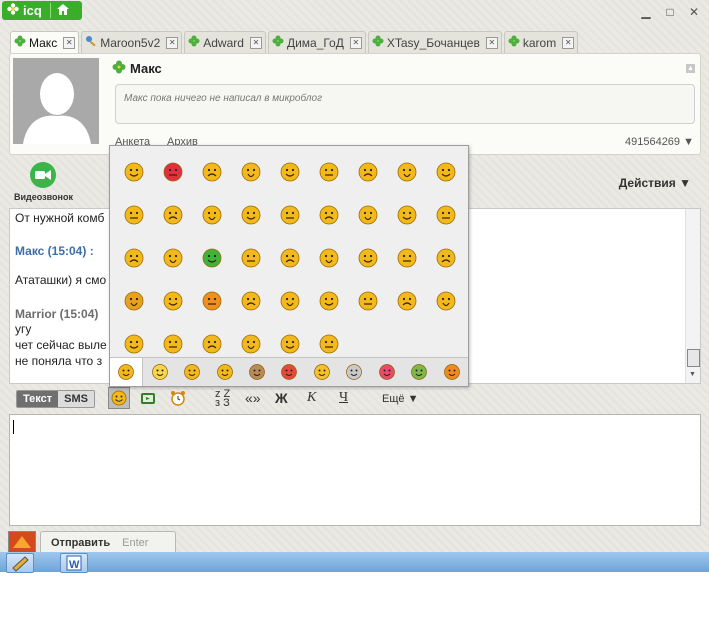  What do you see at coordinates (61, 345) in the screenshot?
I see `message-text: чет сейчас выле` at bounding box center [61, 345].